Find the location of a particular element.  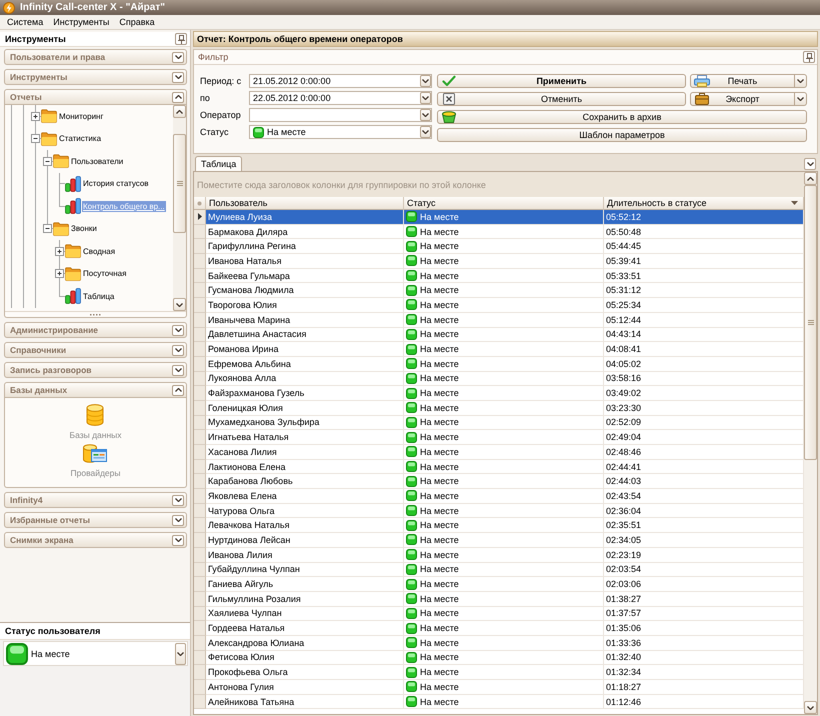

combo-field is located at coordinates (340, 115).